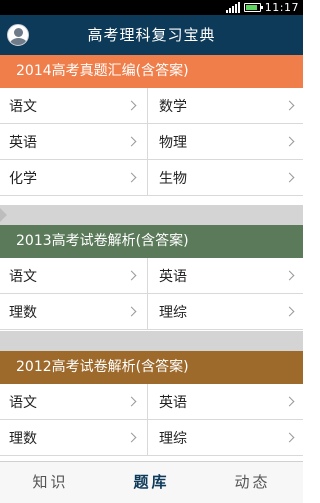  I want to click on tab-knowledge: 知识, so click(50, 482).